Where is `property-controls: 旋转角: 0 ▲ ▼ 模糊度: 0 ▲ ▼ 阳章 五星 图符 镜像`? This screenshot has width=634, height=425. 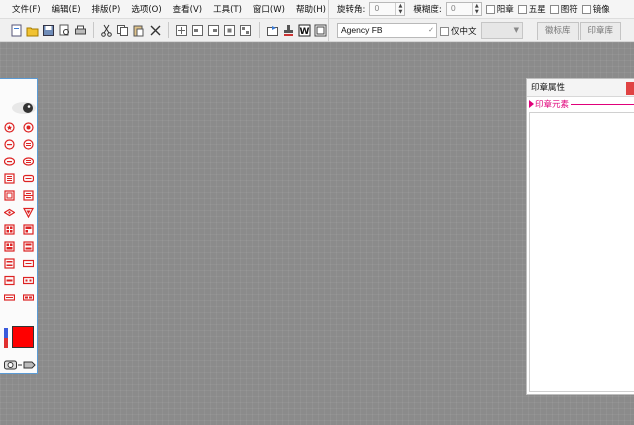 property-controls: 旋转角: 0 ▲ ▼ 模糊度: 0 ▲ ▼ 阳章 五星 图符 镜像 is located at coordinates (481, 9).